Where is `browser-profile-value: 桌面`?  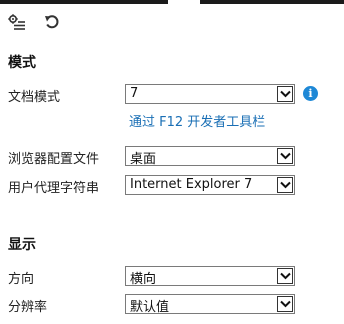 browser-profile-value: 桌面 is located at coordinates (143, 159).